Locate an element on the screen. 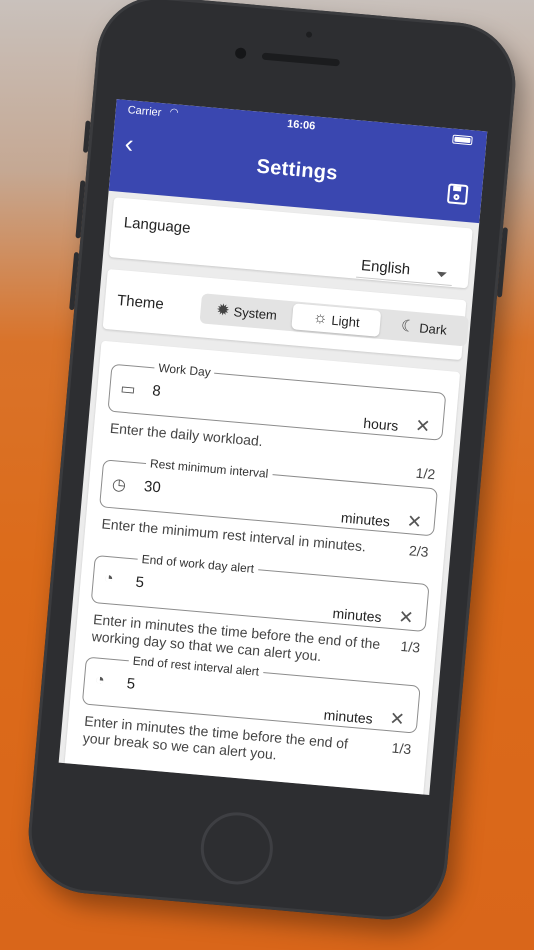 The height and width of the screenshot is (950, 534). theme-option-label: Light is located at coordinates (345, 321).